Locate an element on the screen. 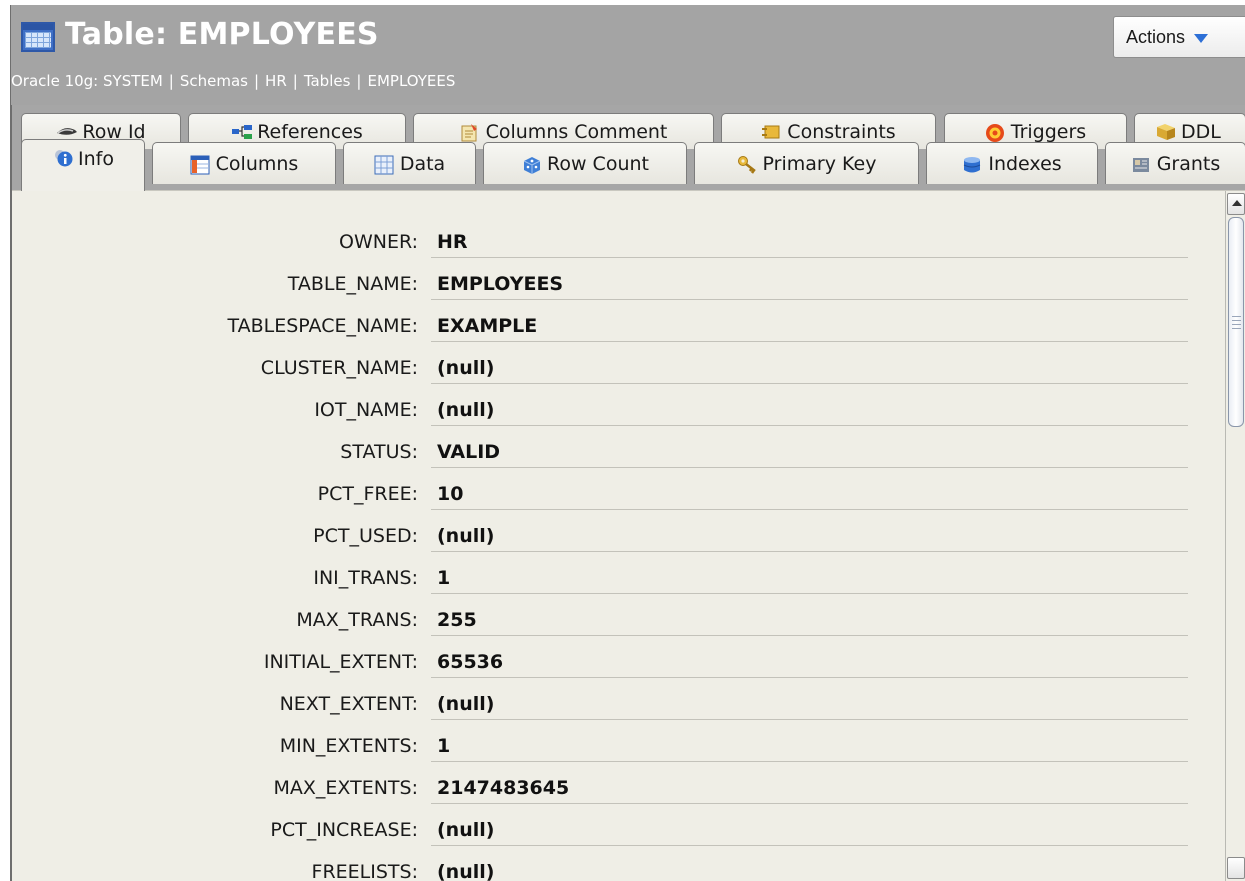 The height and width of the screenshot is (881, 1245). property-row: TABLE_NAME: EMPLOYEES is located at coordinates (608, 280).